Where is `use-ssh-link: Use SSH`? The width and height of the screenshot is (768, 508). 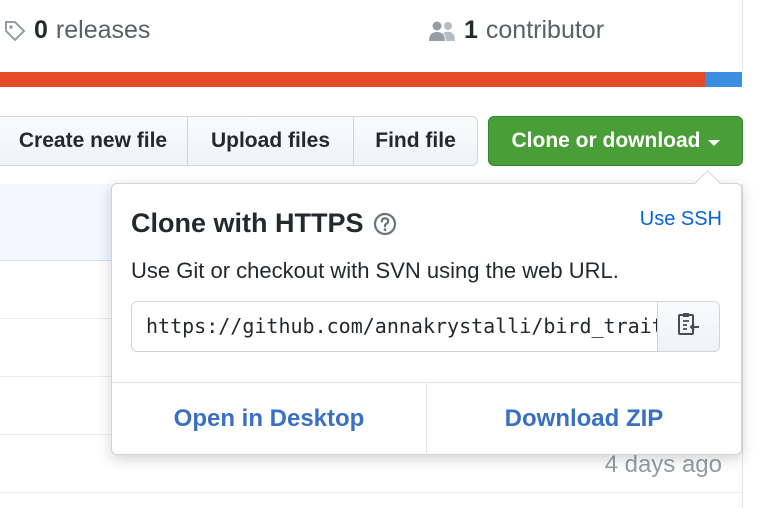
use-ssh-link: Use SSH is located at coordinates (681, 219).